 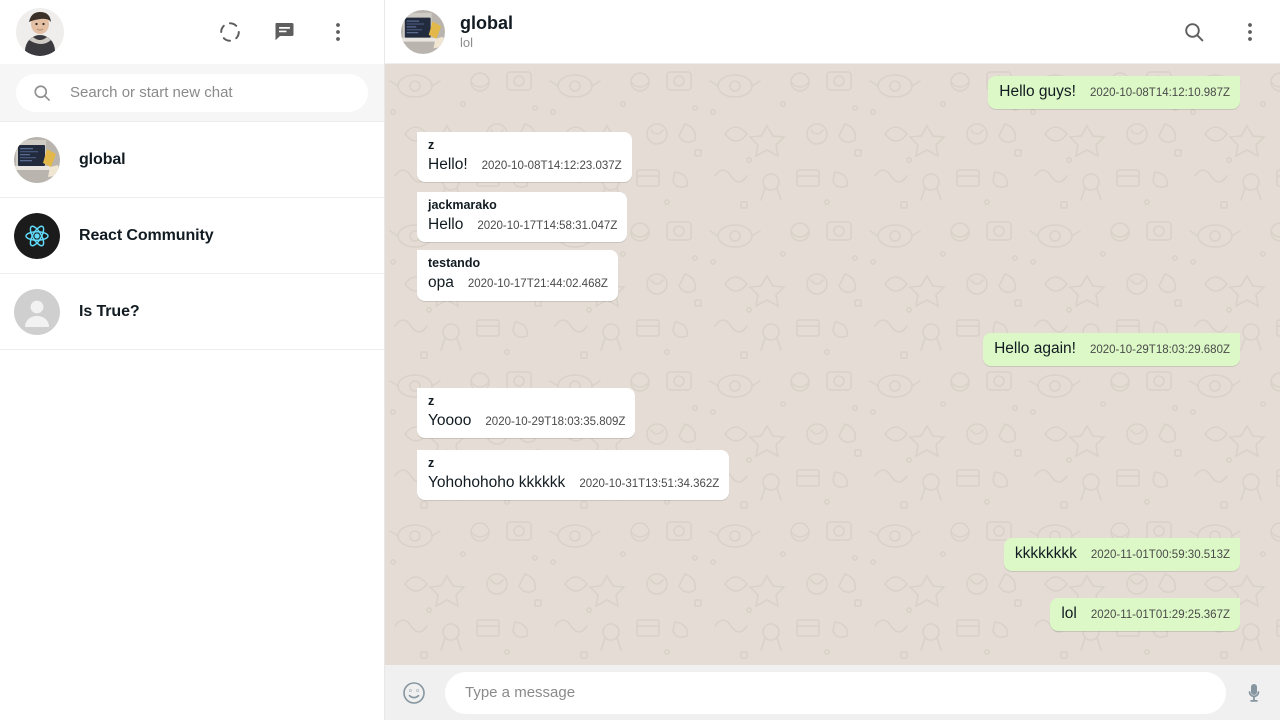 I want to click on message-author: jackmarako, so click(x=462, y=205).